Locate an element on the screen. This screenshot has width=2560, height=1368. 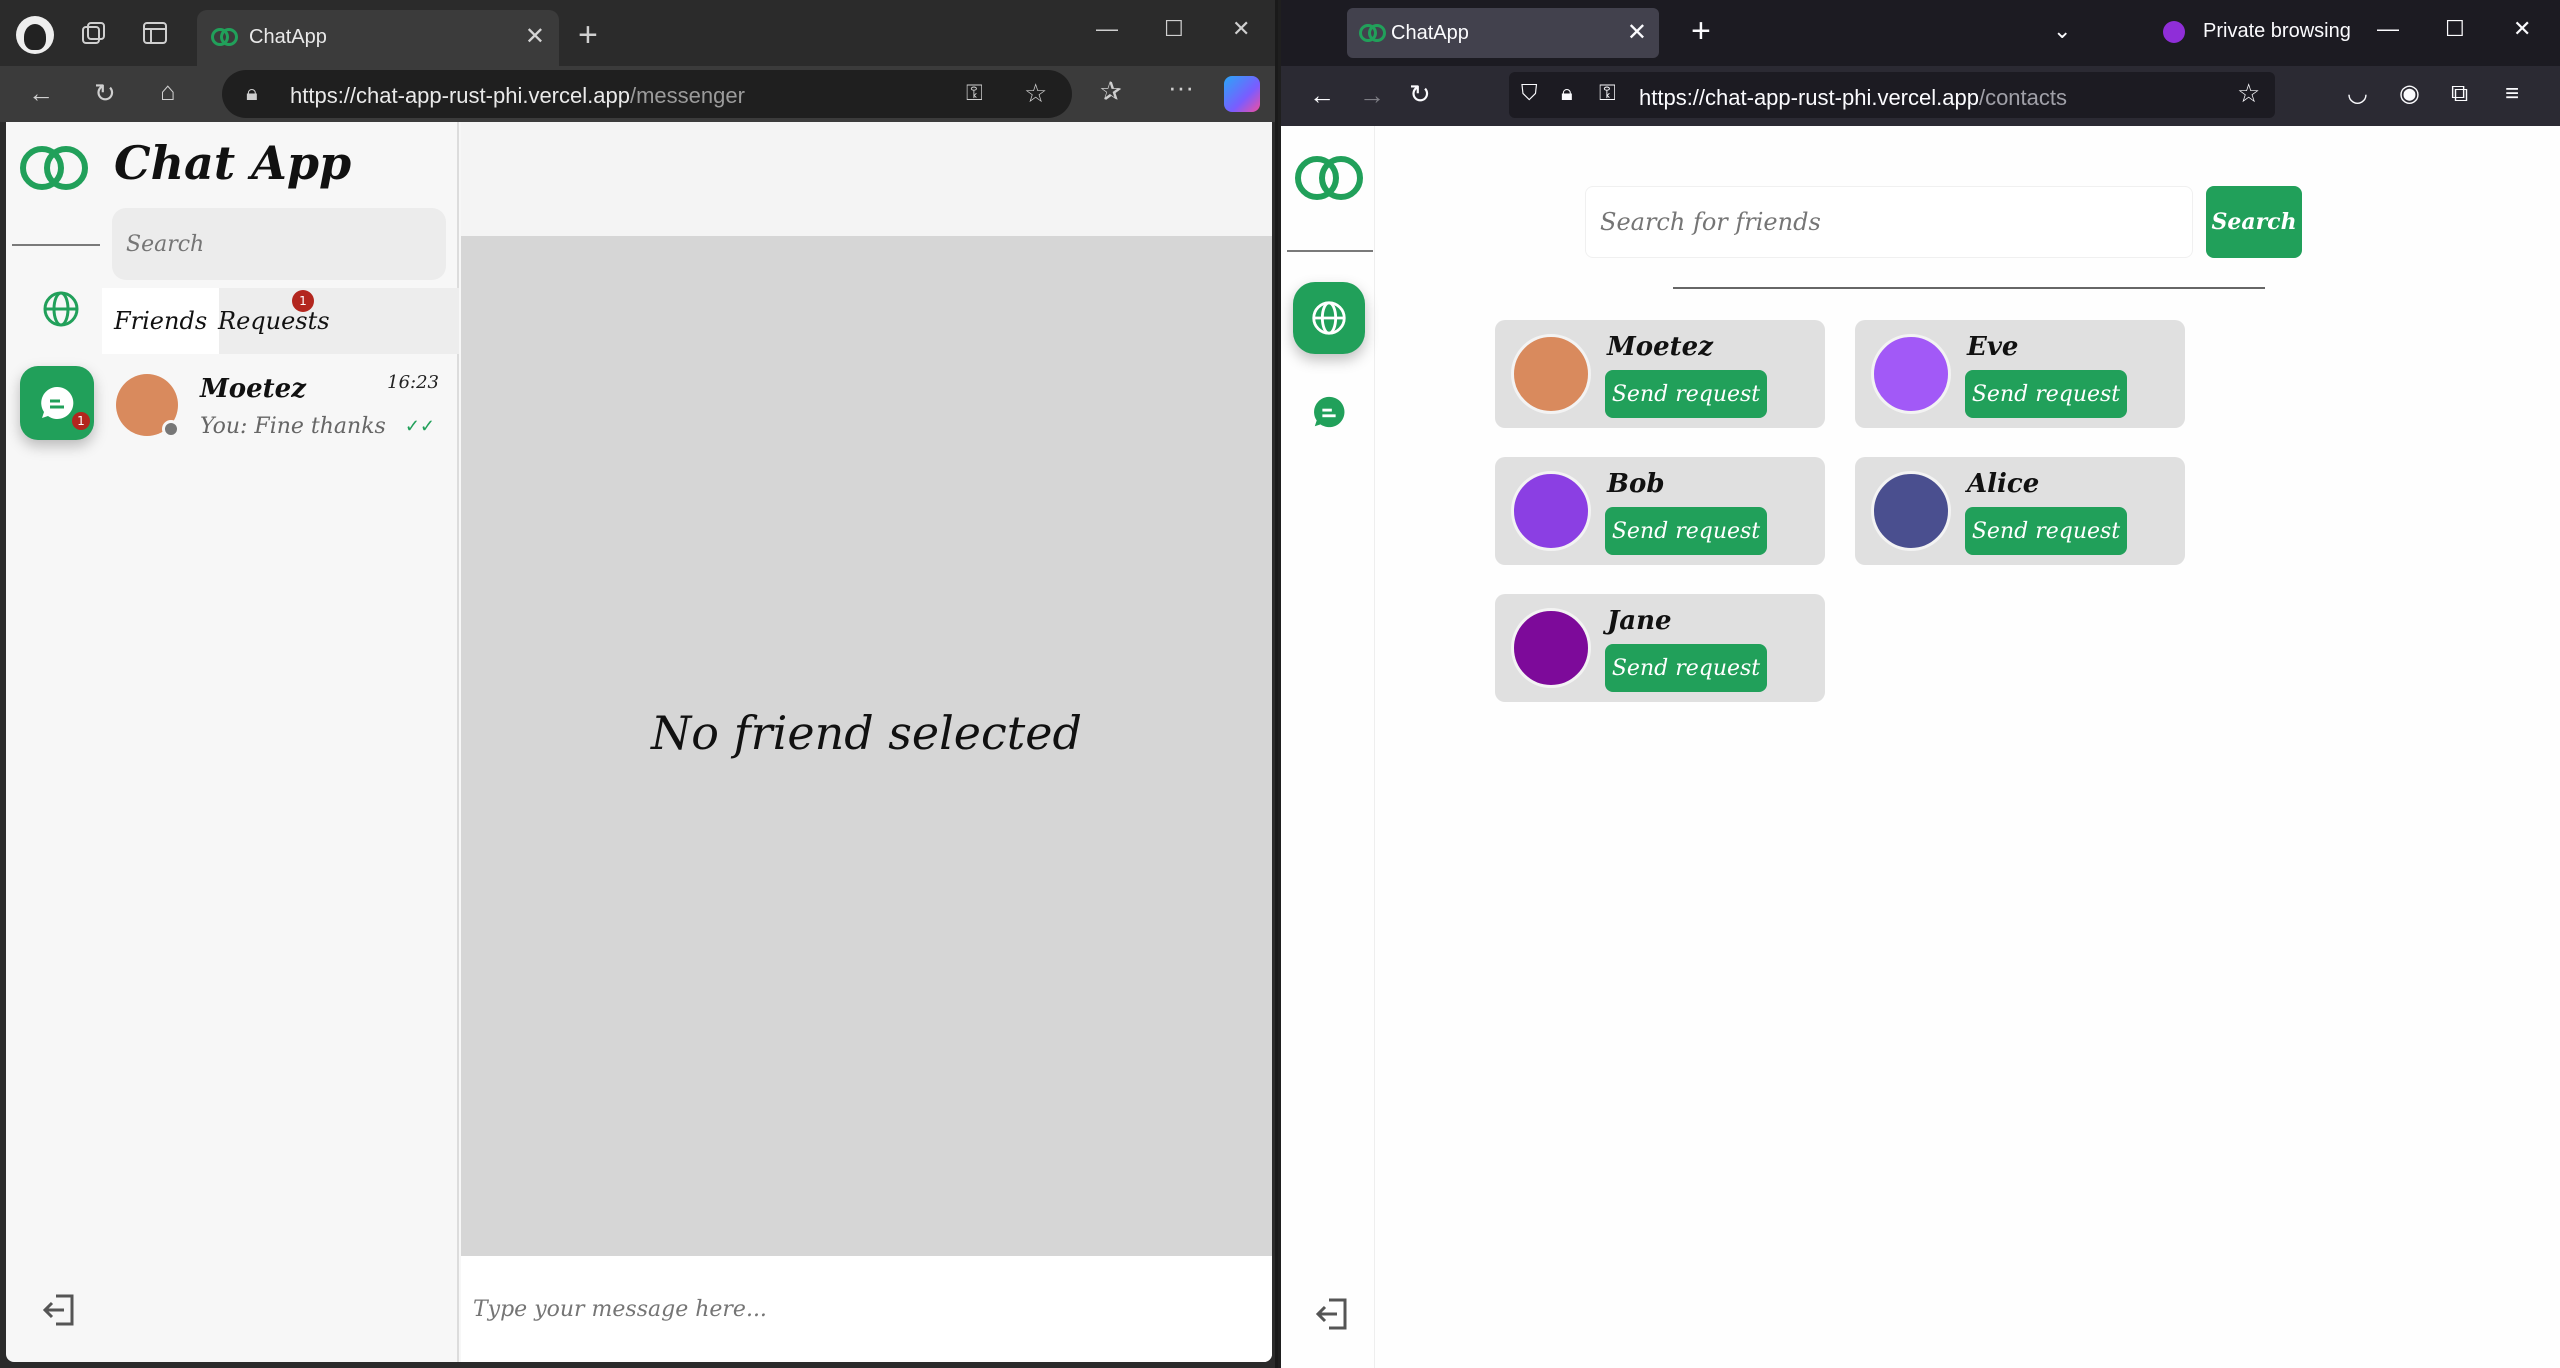
workspaces-icon is located at coordinates (94, 36).